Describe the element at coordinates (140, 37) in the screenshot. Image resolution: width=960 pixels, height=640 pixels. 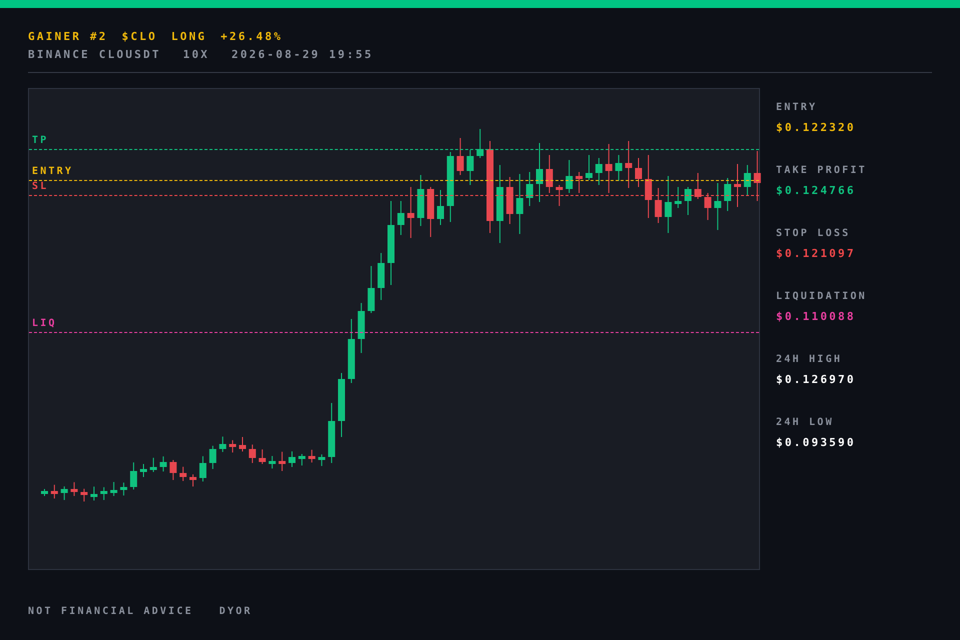
I see `header-title-text: $CLO` at that location.